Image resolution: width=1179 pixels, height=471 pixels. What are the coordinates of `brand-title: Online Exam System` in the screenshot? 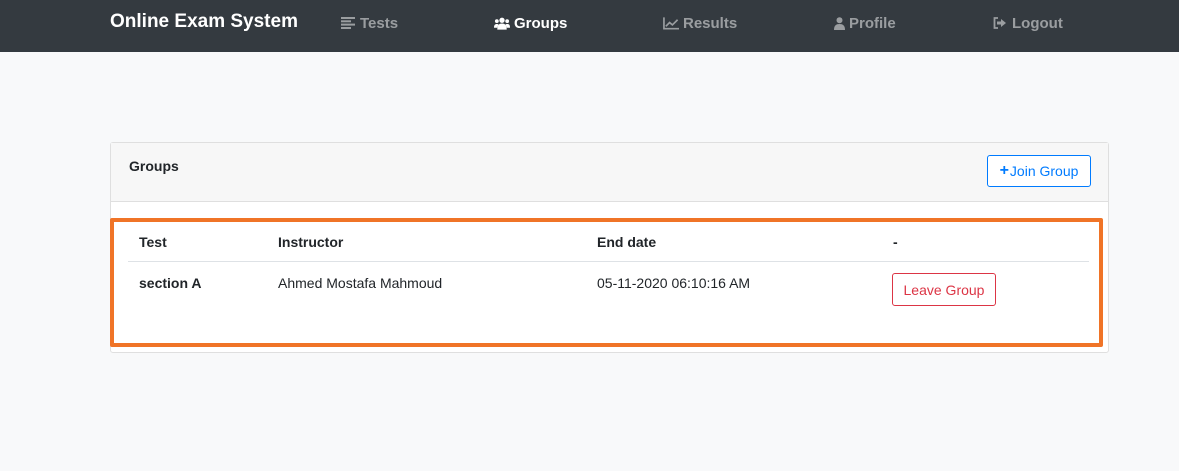 It's located at (204, 22).